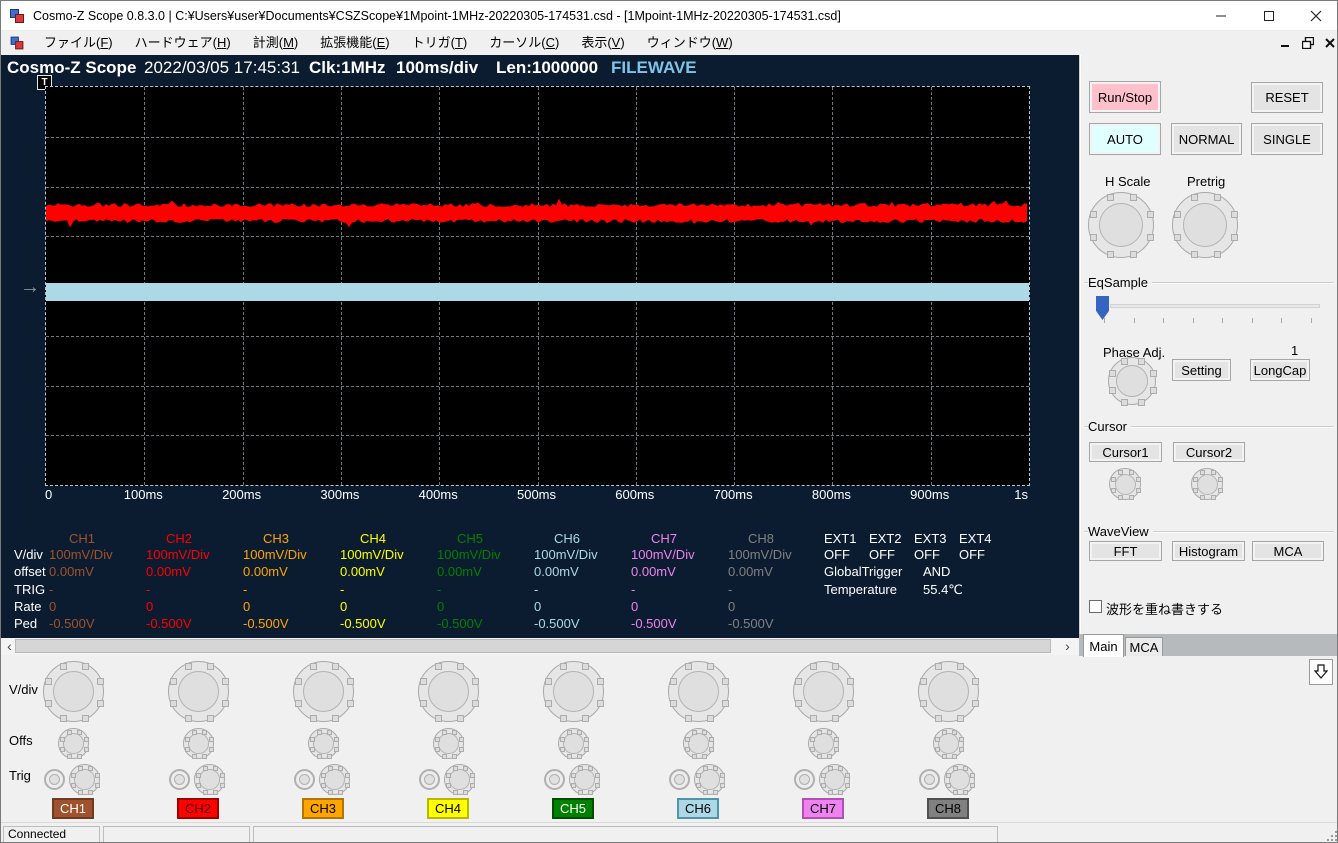 The height and width of the screenshot is (843, 1338). What do you see at coordinates (1102, 308) in the screenshot?
I see `eqsample-slider-thumb` at bounding box center [1102, 308].